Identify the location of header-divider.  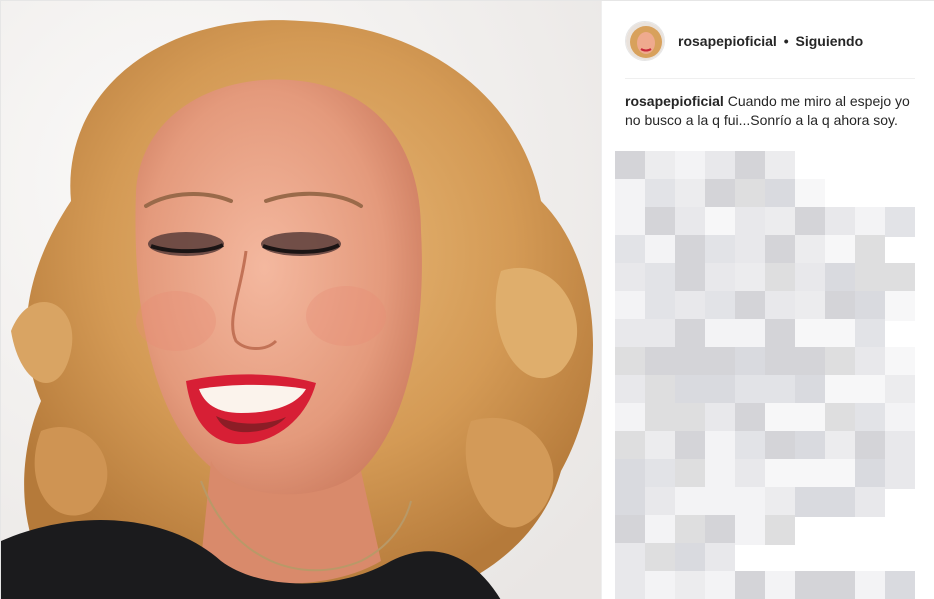
(770, 78).